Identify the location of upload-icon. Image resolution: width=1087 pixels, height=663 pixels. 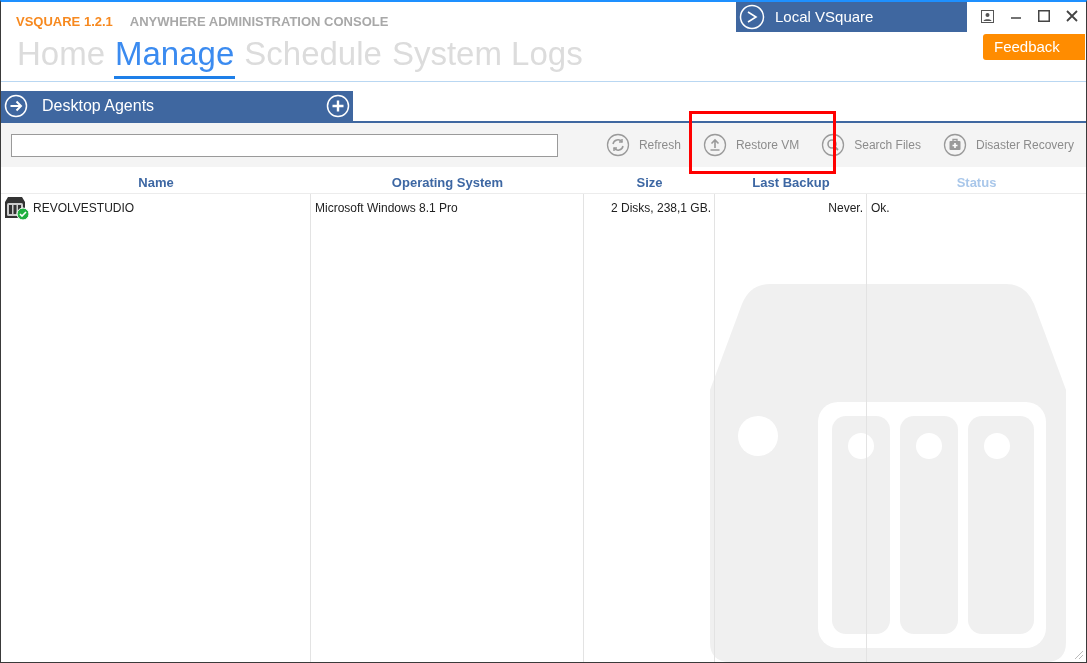
(714, 145).